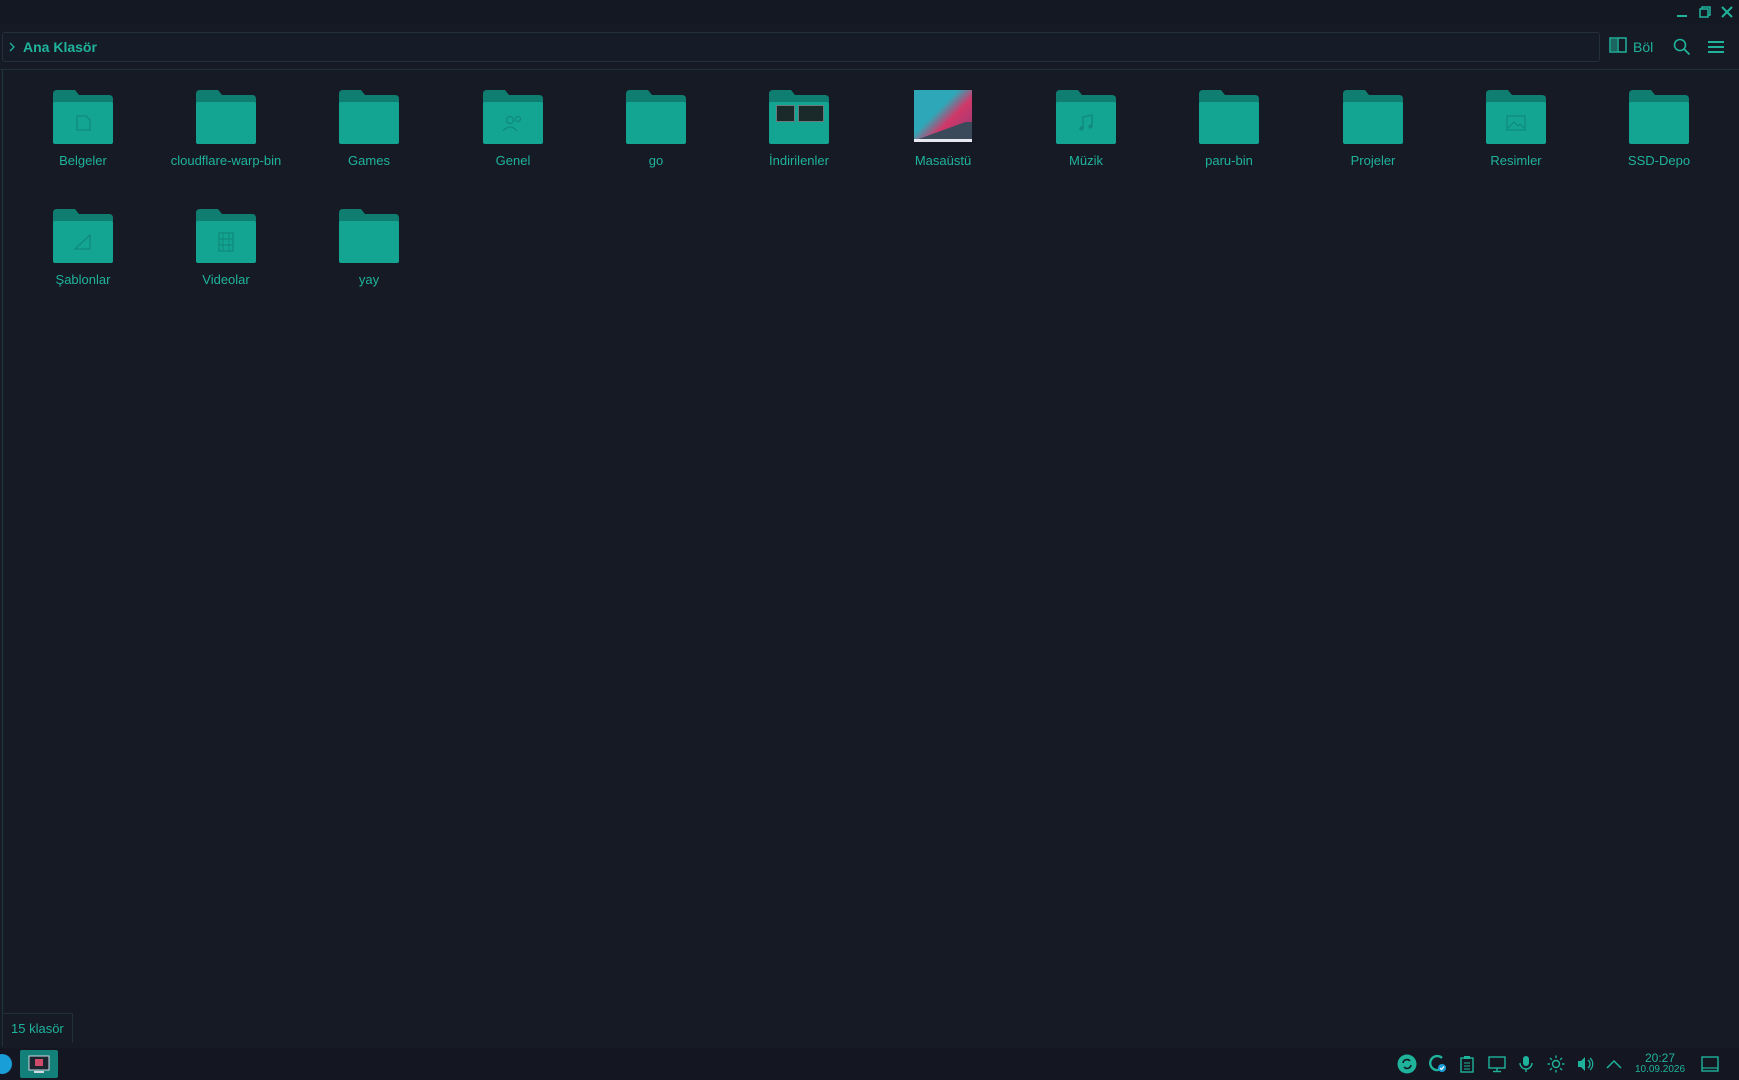 Image resolution: width=1739 pixels, height=1080 pixels. I want to click on folder-cloudflare-warp-bin: cloudflare-warp-bin, so click(226, 130).